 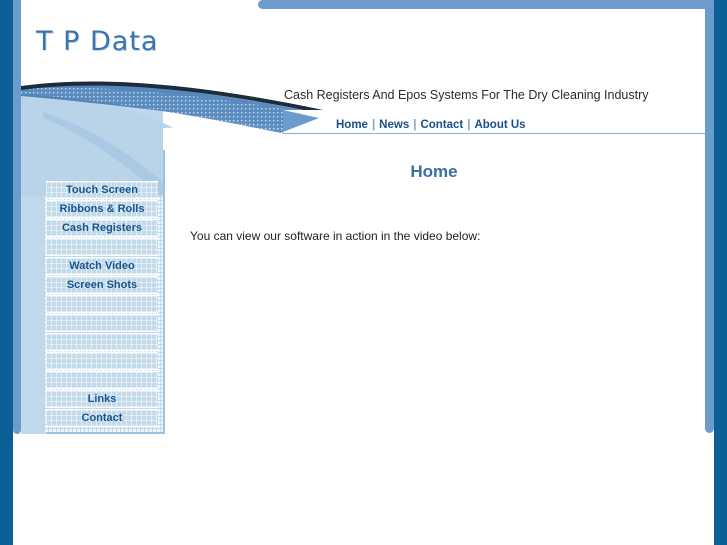 I want to click on sidebar-item-watch-video: Watch Video, so click(x=102, y=266).